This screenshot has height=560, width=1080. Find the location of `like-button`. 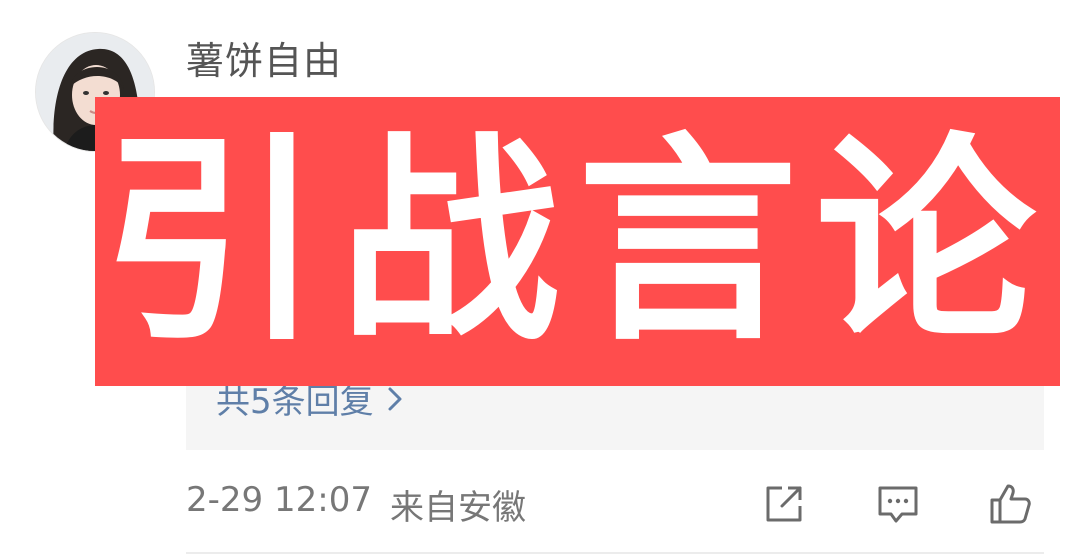

like-button is located at coordinates (1010, 504).